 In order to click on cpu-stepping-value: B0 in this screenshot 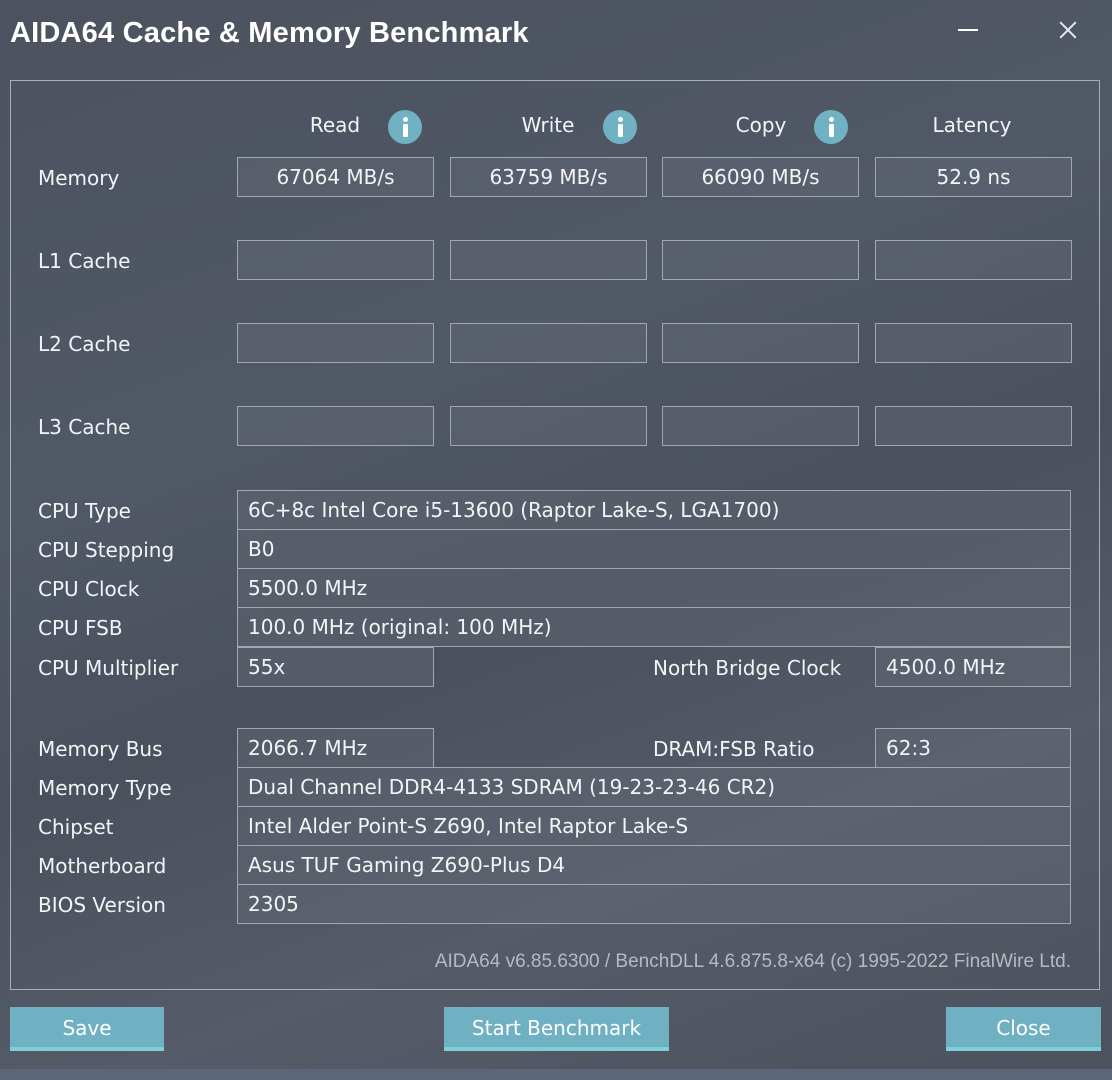, I will do `click(654, 549)`.